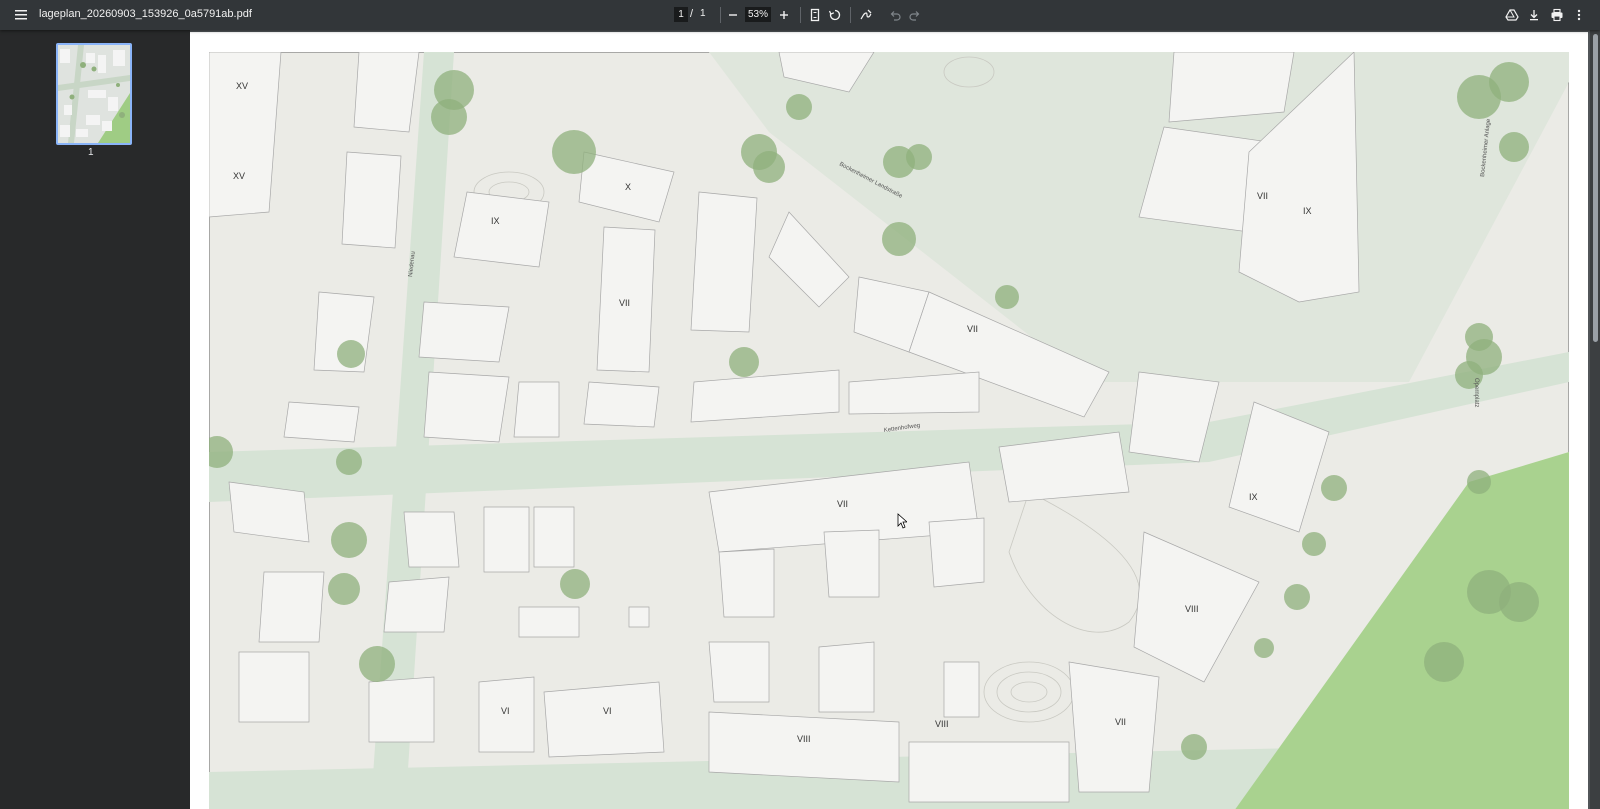 The height and width of the screenshot is (809, 1600). I want to click on save-drive-button, so click(1512, 15).